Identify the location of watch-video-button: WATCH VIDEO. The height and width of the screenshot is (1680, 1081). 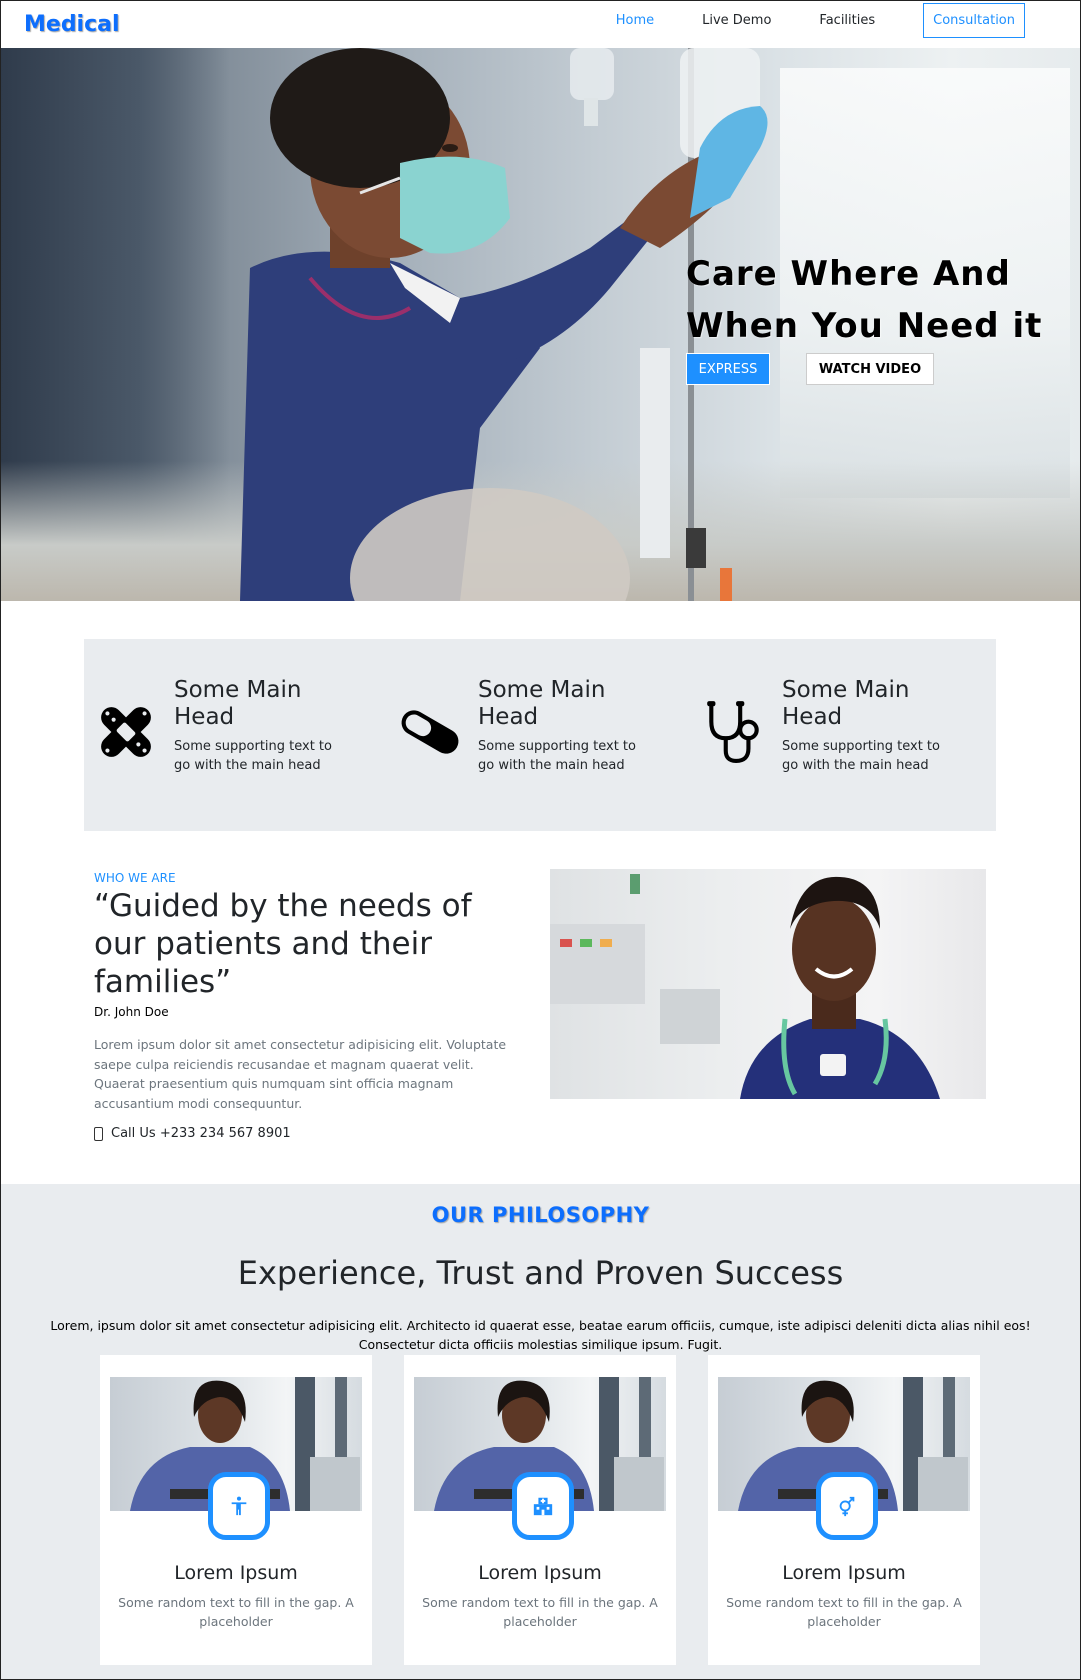
(870, 369).